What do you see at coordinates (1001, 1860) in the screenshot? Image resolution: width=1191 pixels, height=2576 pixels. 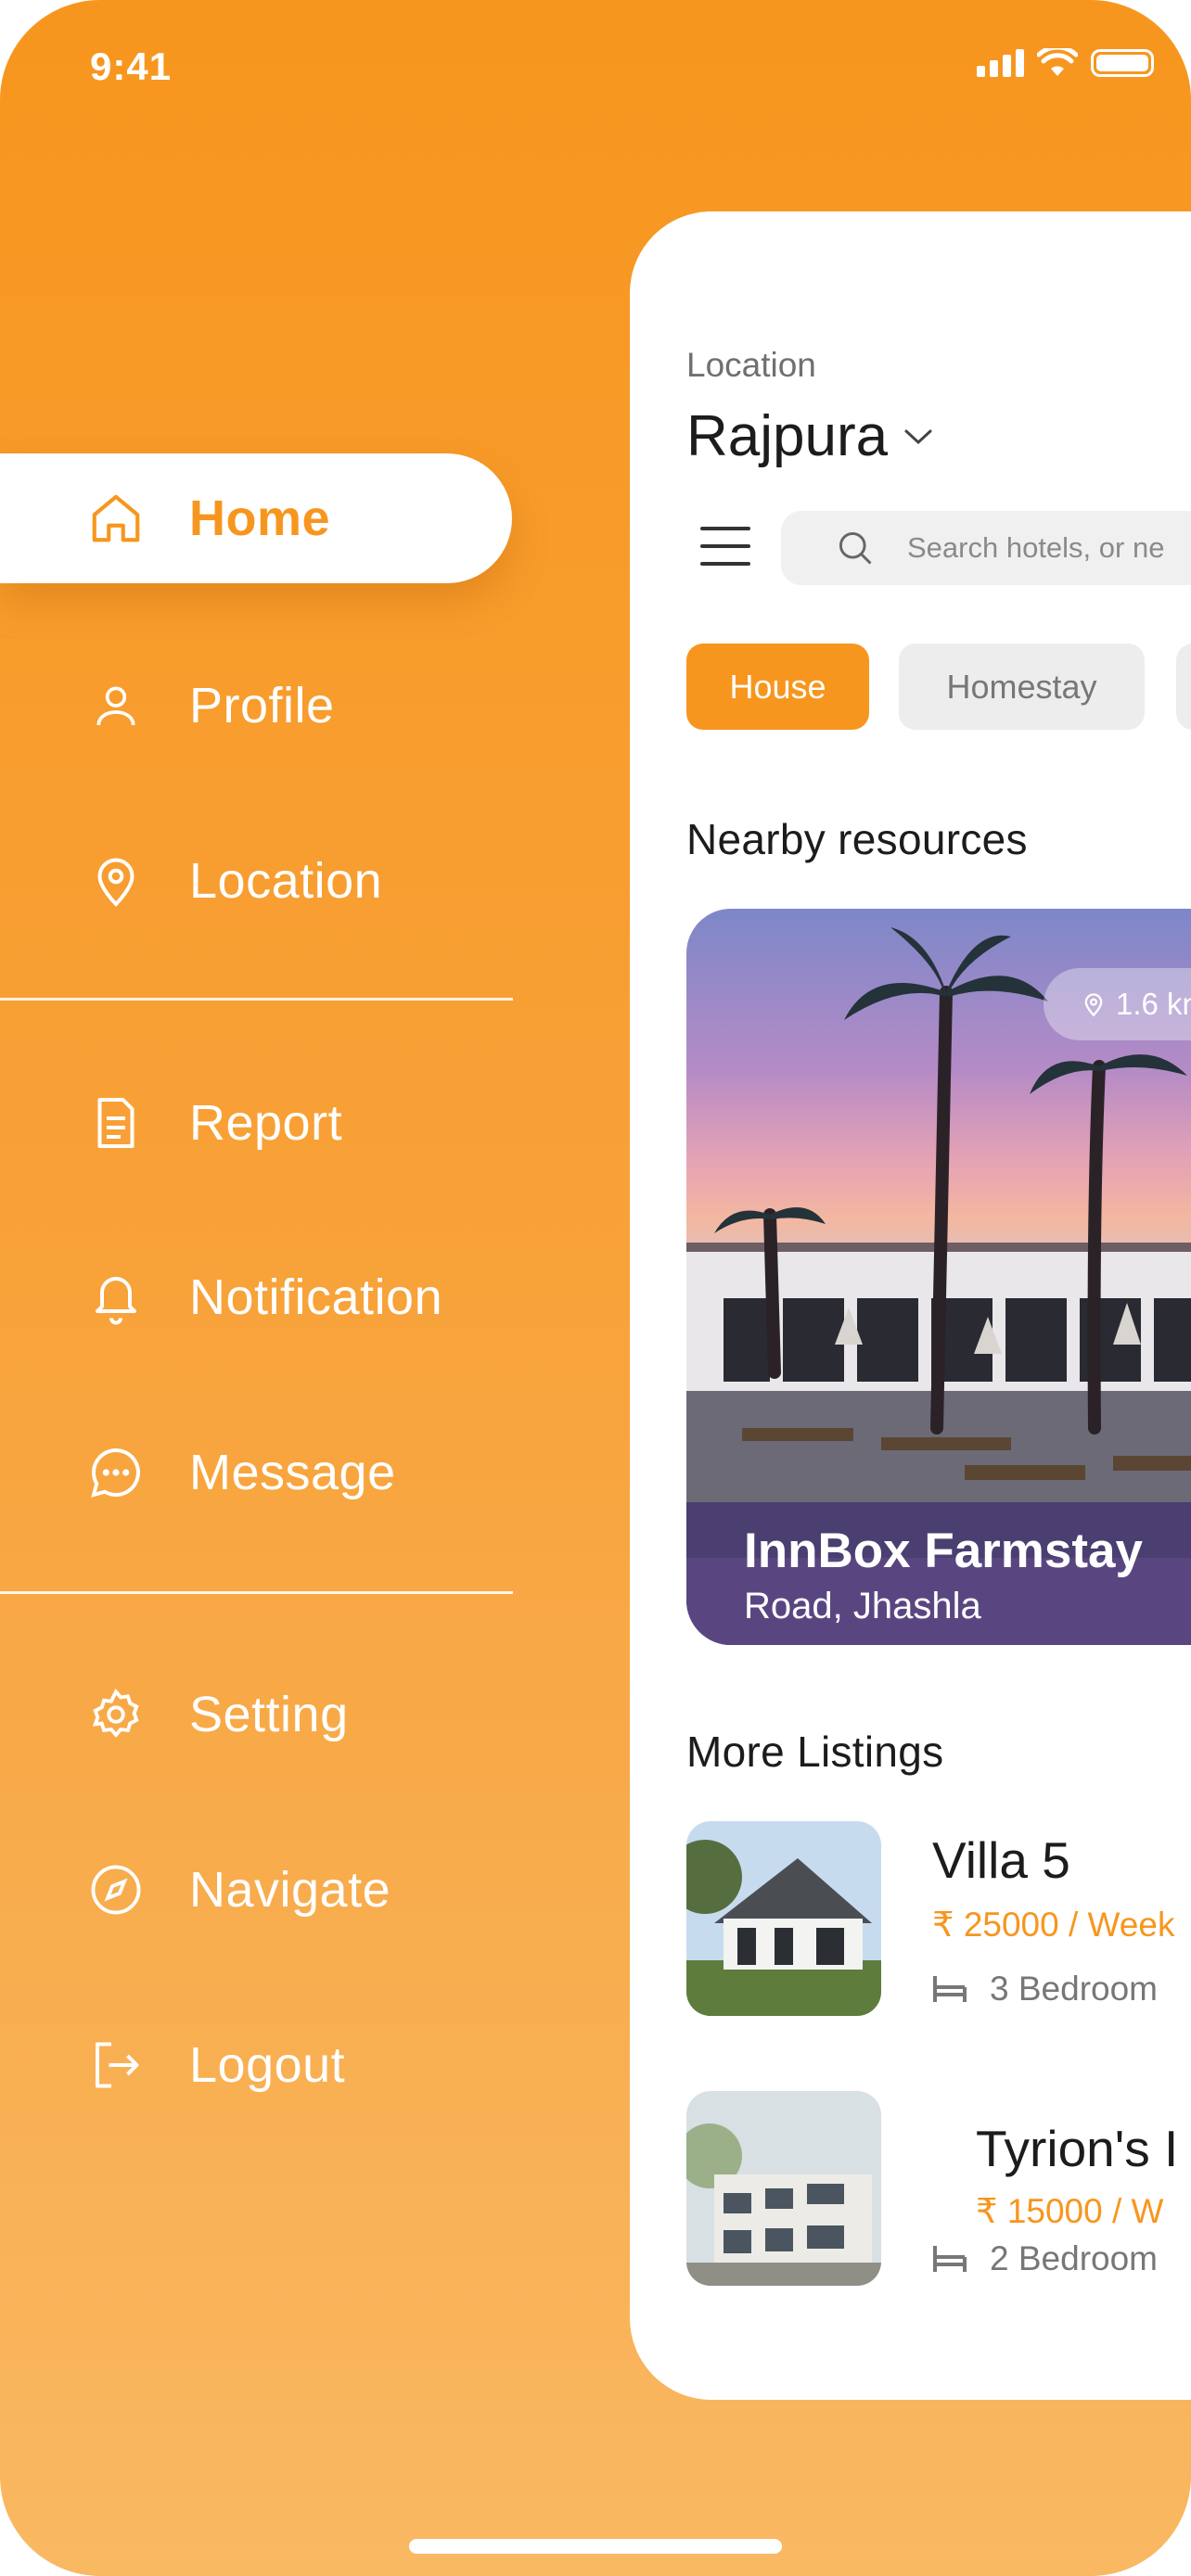 I see `listing-name: Villa 5` at bounding box center [1001, 1860].